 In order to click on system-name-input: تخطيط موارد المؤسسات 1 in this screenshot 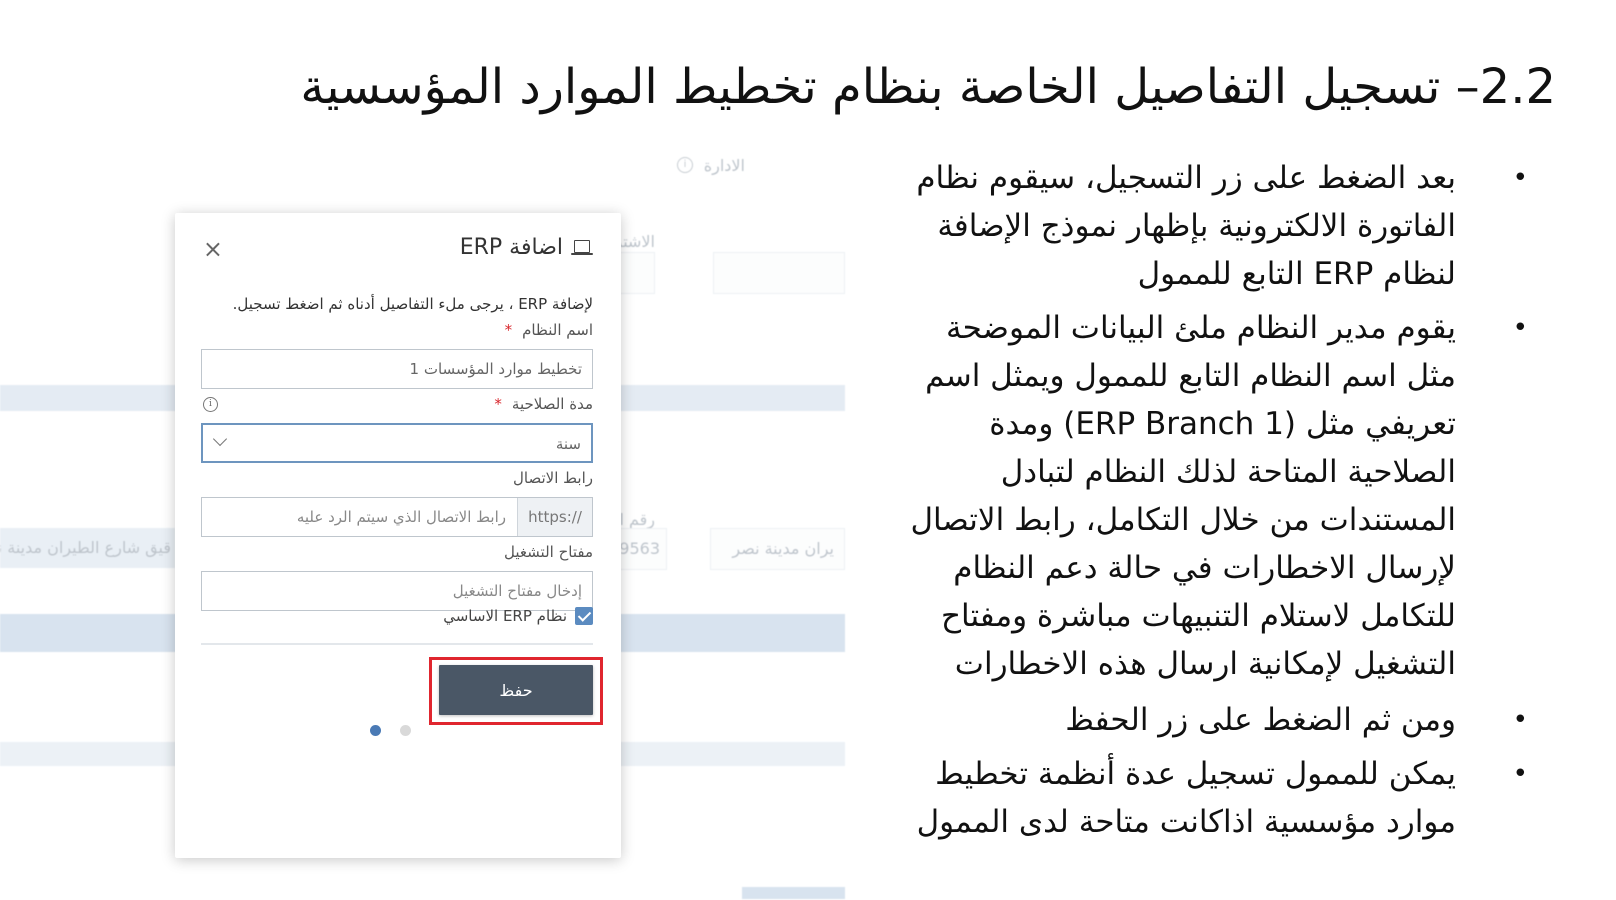, I will do `click(397, 369)`.